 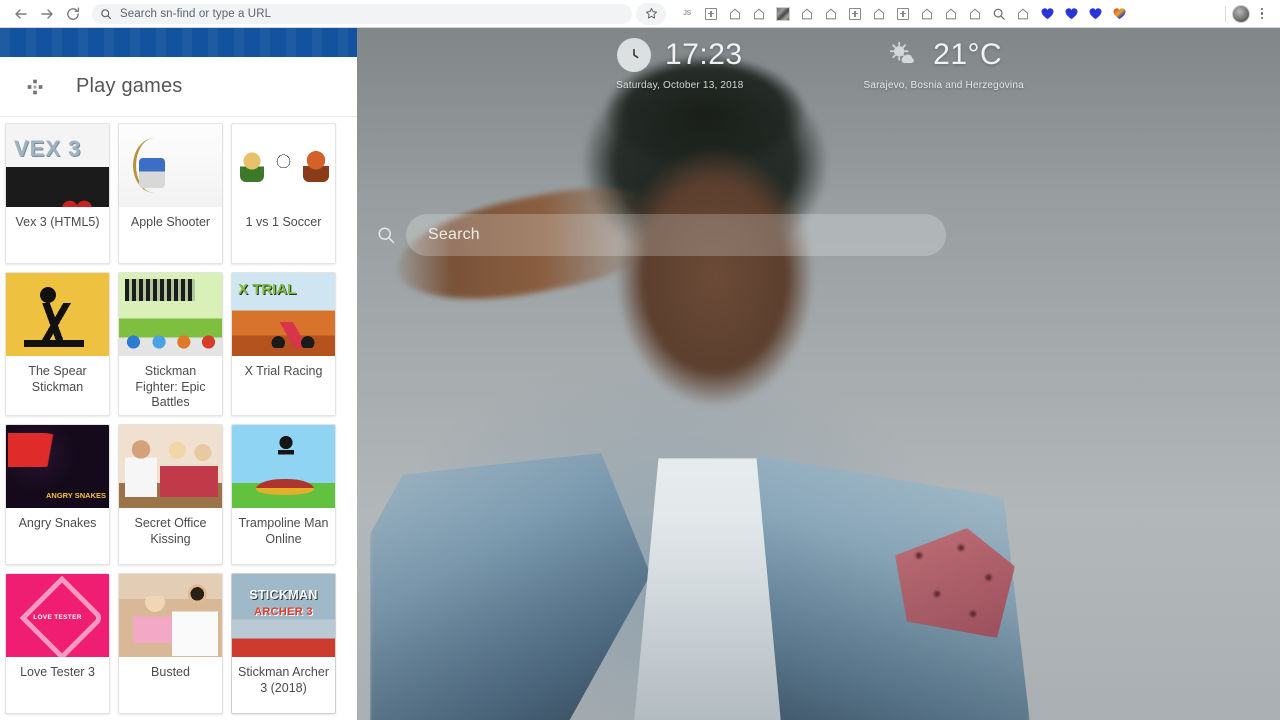 I want to click on game-tile: Stickman Fighter: Epic Battles, so click(x=170, y=344).